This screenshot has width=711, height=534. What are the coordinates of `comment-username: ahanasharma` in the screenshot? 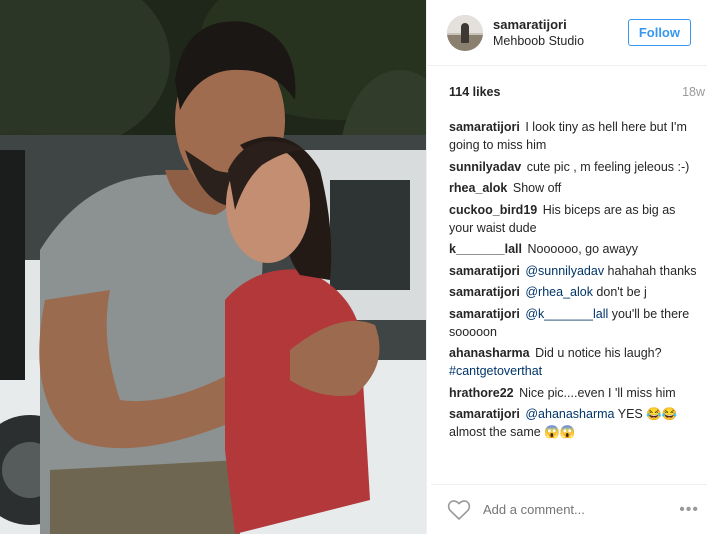 It's located at (489, 353).